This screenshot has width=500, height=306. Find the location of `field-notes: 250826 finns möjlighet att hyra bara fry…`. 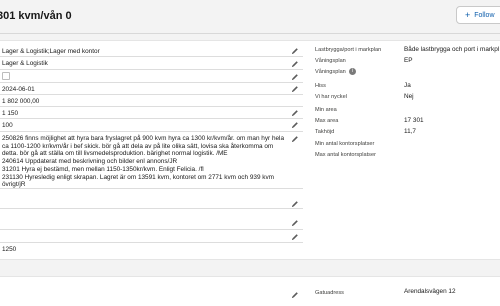

field-notes: 250826 finns möjlighet att hyra bara fry… is located at coordinates (151, 160).